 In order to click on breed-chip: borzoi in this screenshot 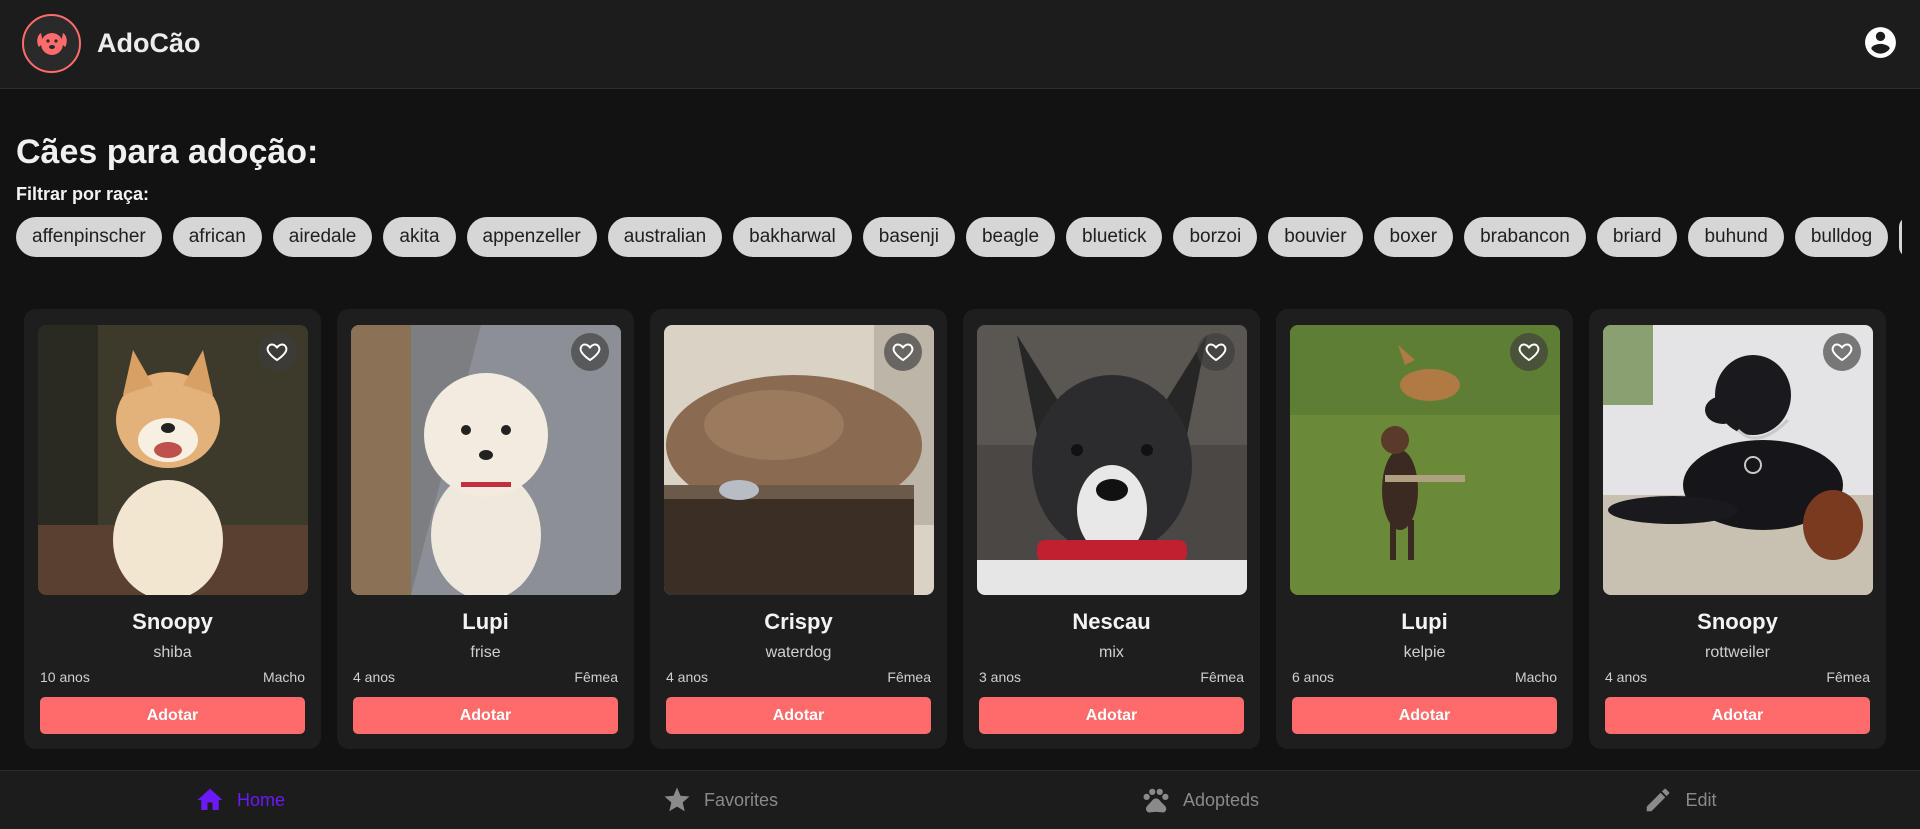, I will do `click(1215, 237)`.